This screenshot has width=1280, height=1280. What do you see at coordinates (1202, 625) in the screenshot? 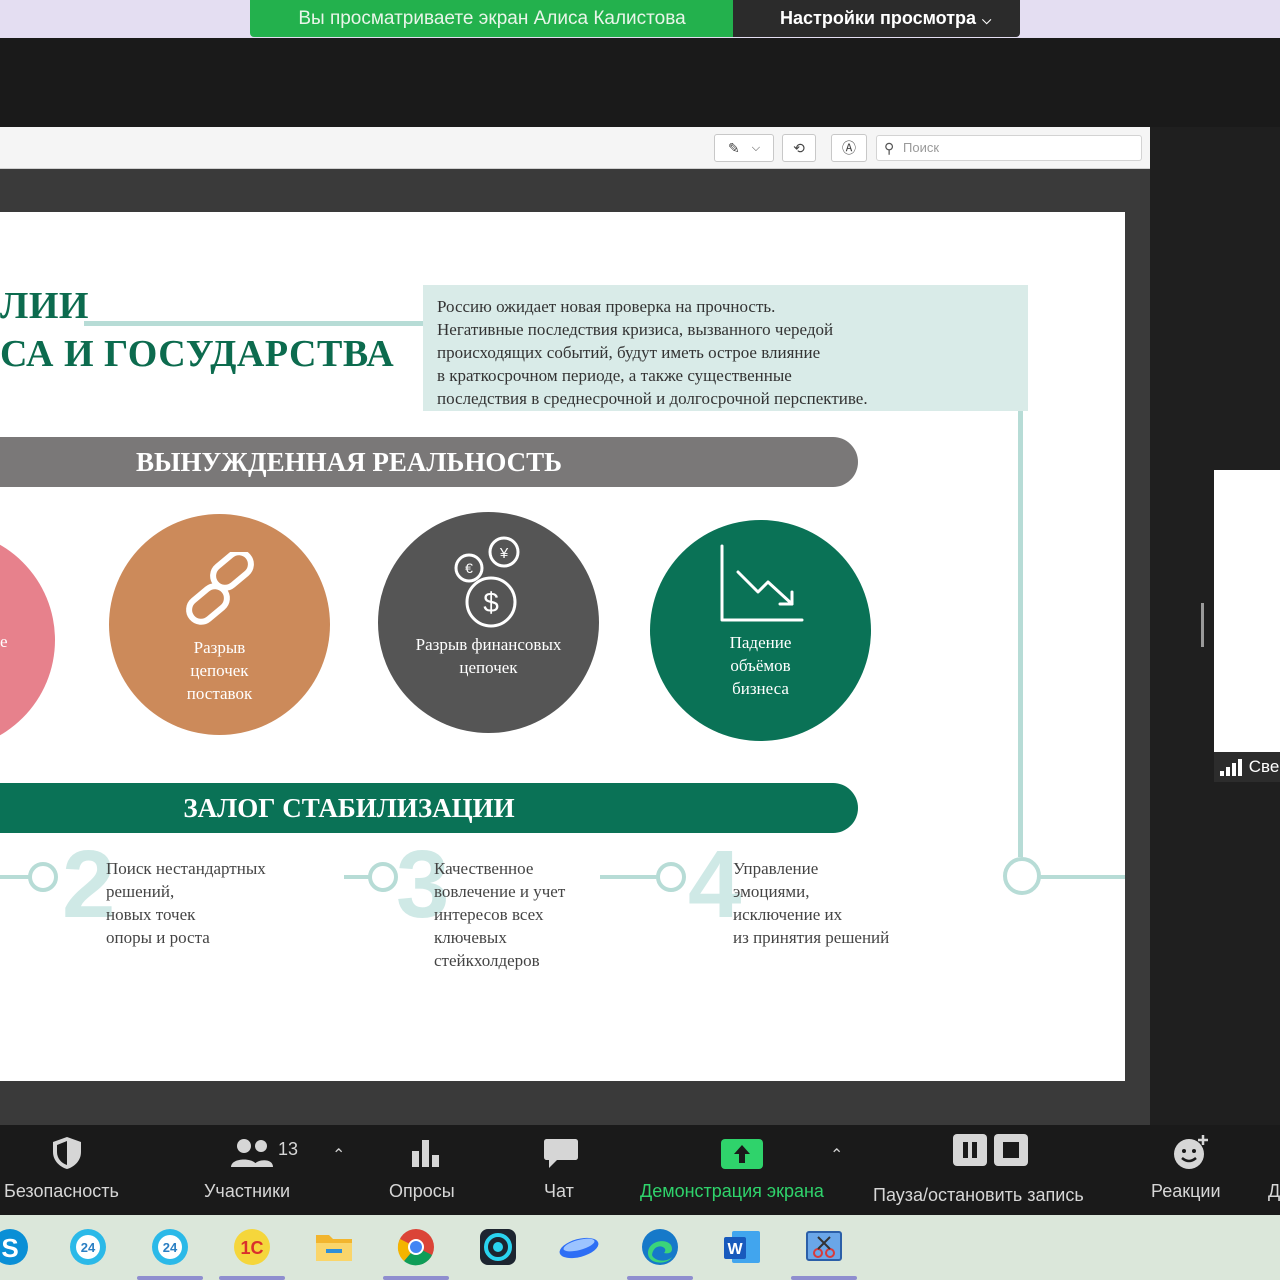
I see `panel-resize-handle` at bounding box center [1202, 625].